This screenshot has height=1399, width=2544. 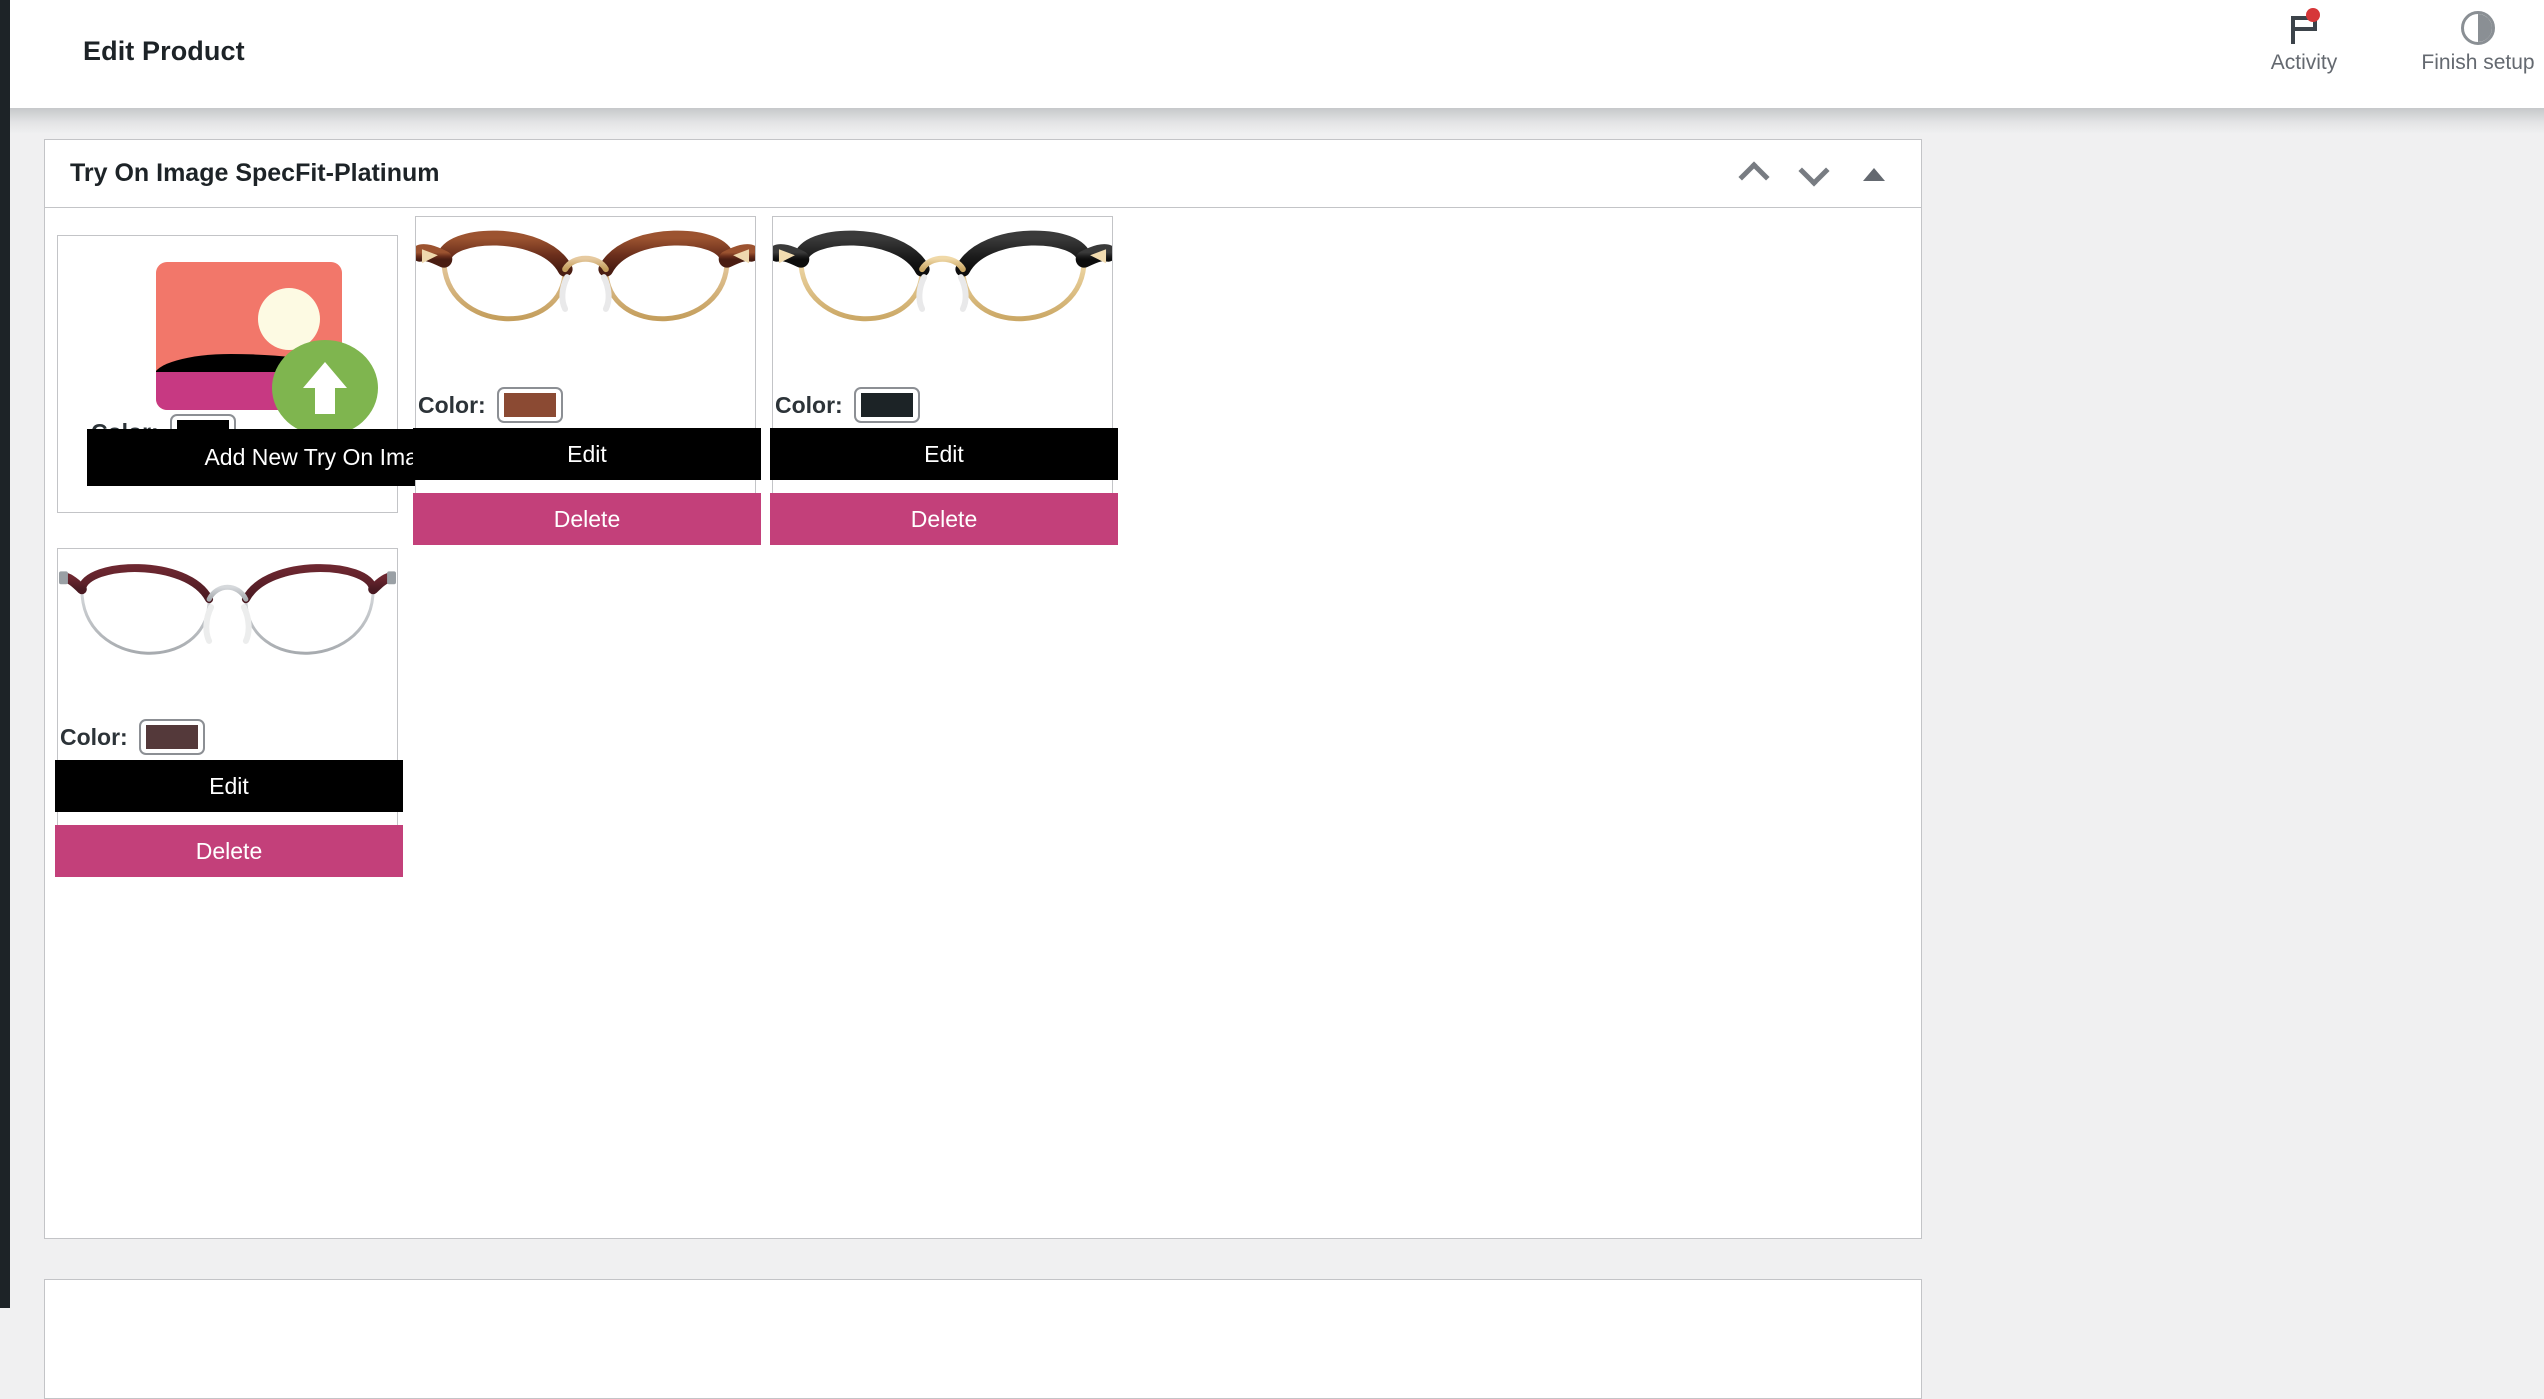 What do you see at coordinates (942, 276) in the screenshot?
I see `glasses-image-black` at bounding box center [942, 276].